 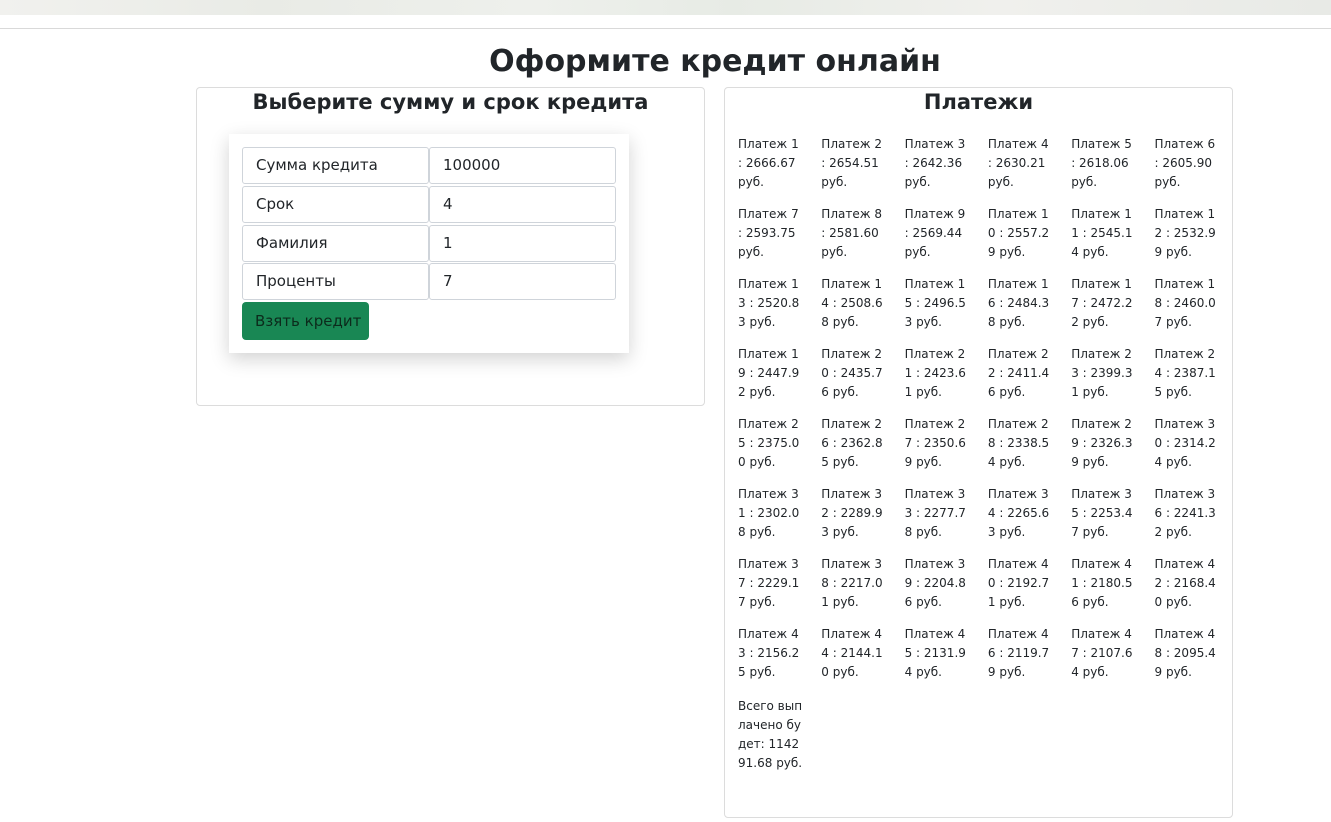 What do you see at coordinates (522, 165) in the screenshot?
I see `amount-input: 100000` at bounding box center [522, 165].